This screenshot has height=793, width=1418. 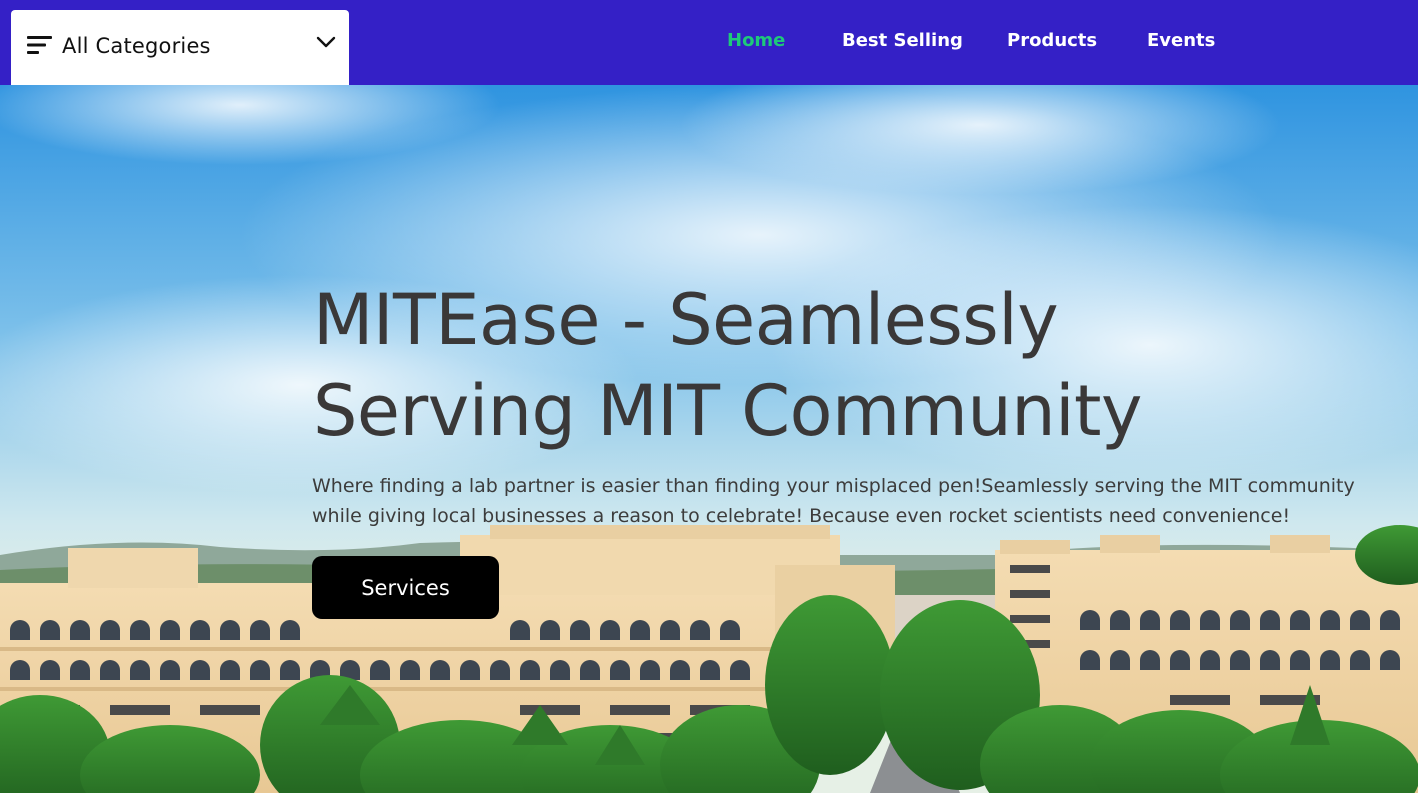 What do you see at coordinates (1052, 40) in the screenshot?
I see `nav-products: Products` at bounding box center [1052, 40].